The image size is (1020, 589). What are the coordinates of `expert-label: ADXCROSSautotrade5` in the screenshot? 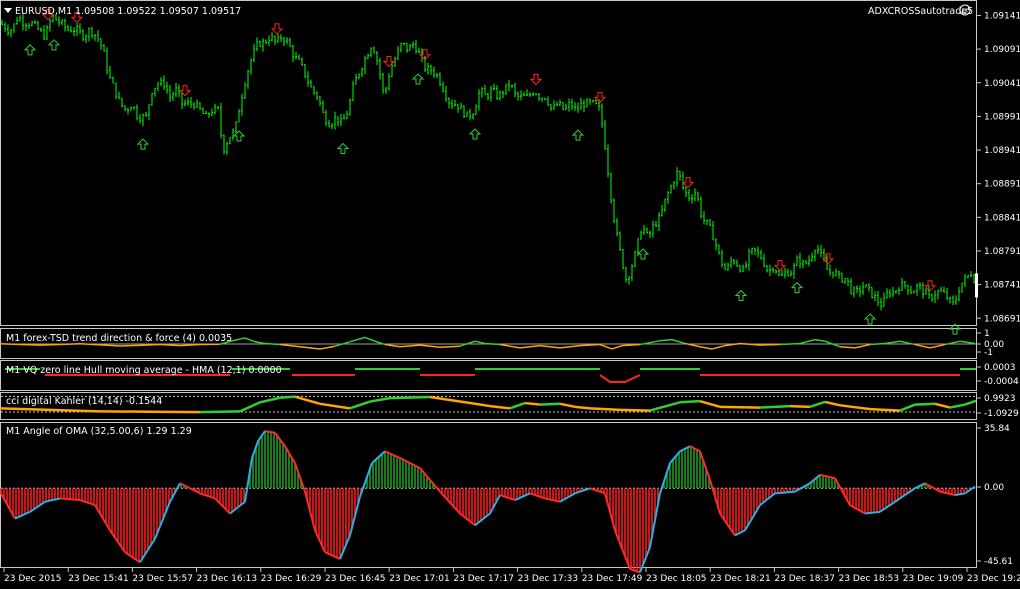 It's located at (920, 11).